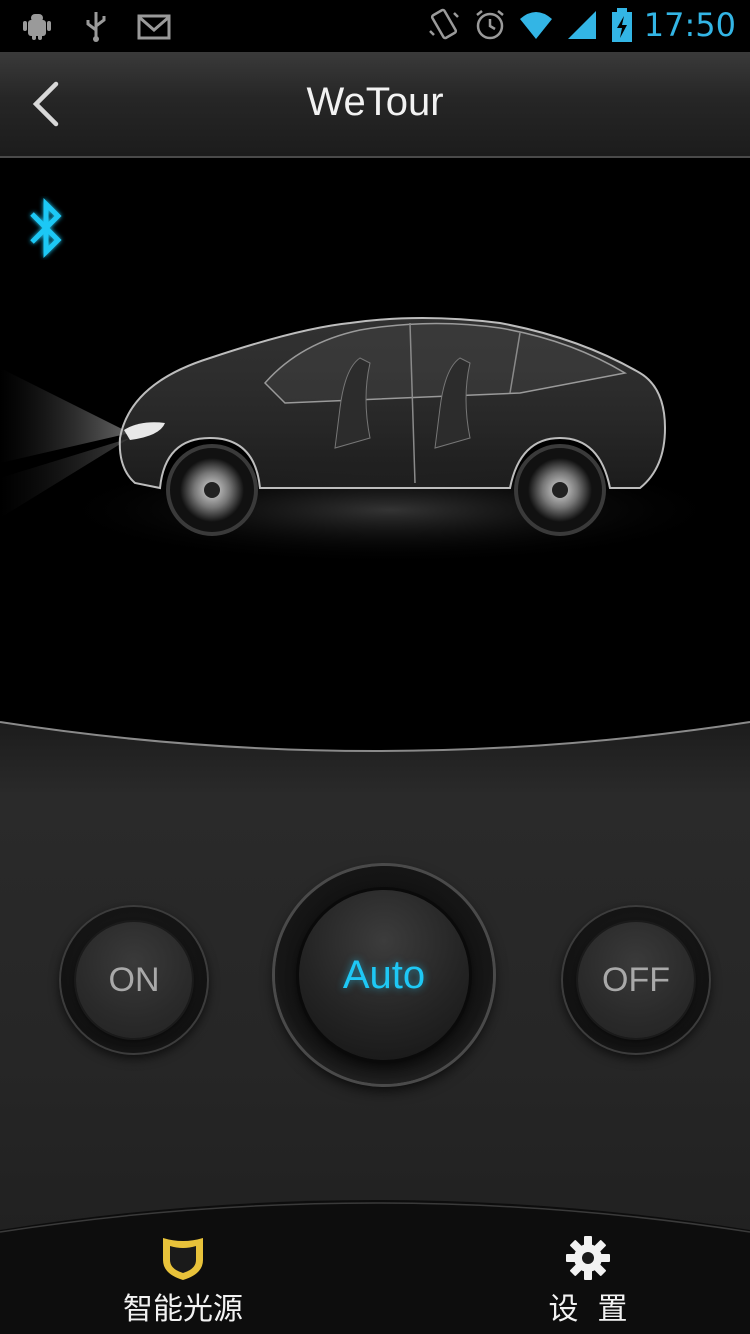 This screenshot has width=750, height=1334. I want to click on on-button-label: ON, so click(134, 980).